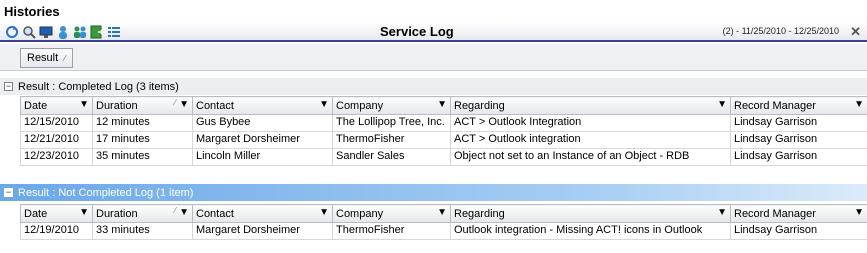 The width and height of the screenshot is (867, 253). Describe the element at coordinates (590, 123) in the screenshot. I see `cell-regarding: ACT > Outlook Integration` at that location.